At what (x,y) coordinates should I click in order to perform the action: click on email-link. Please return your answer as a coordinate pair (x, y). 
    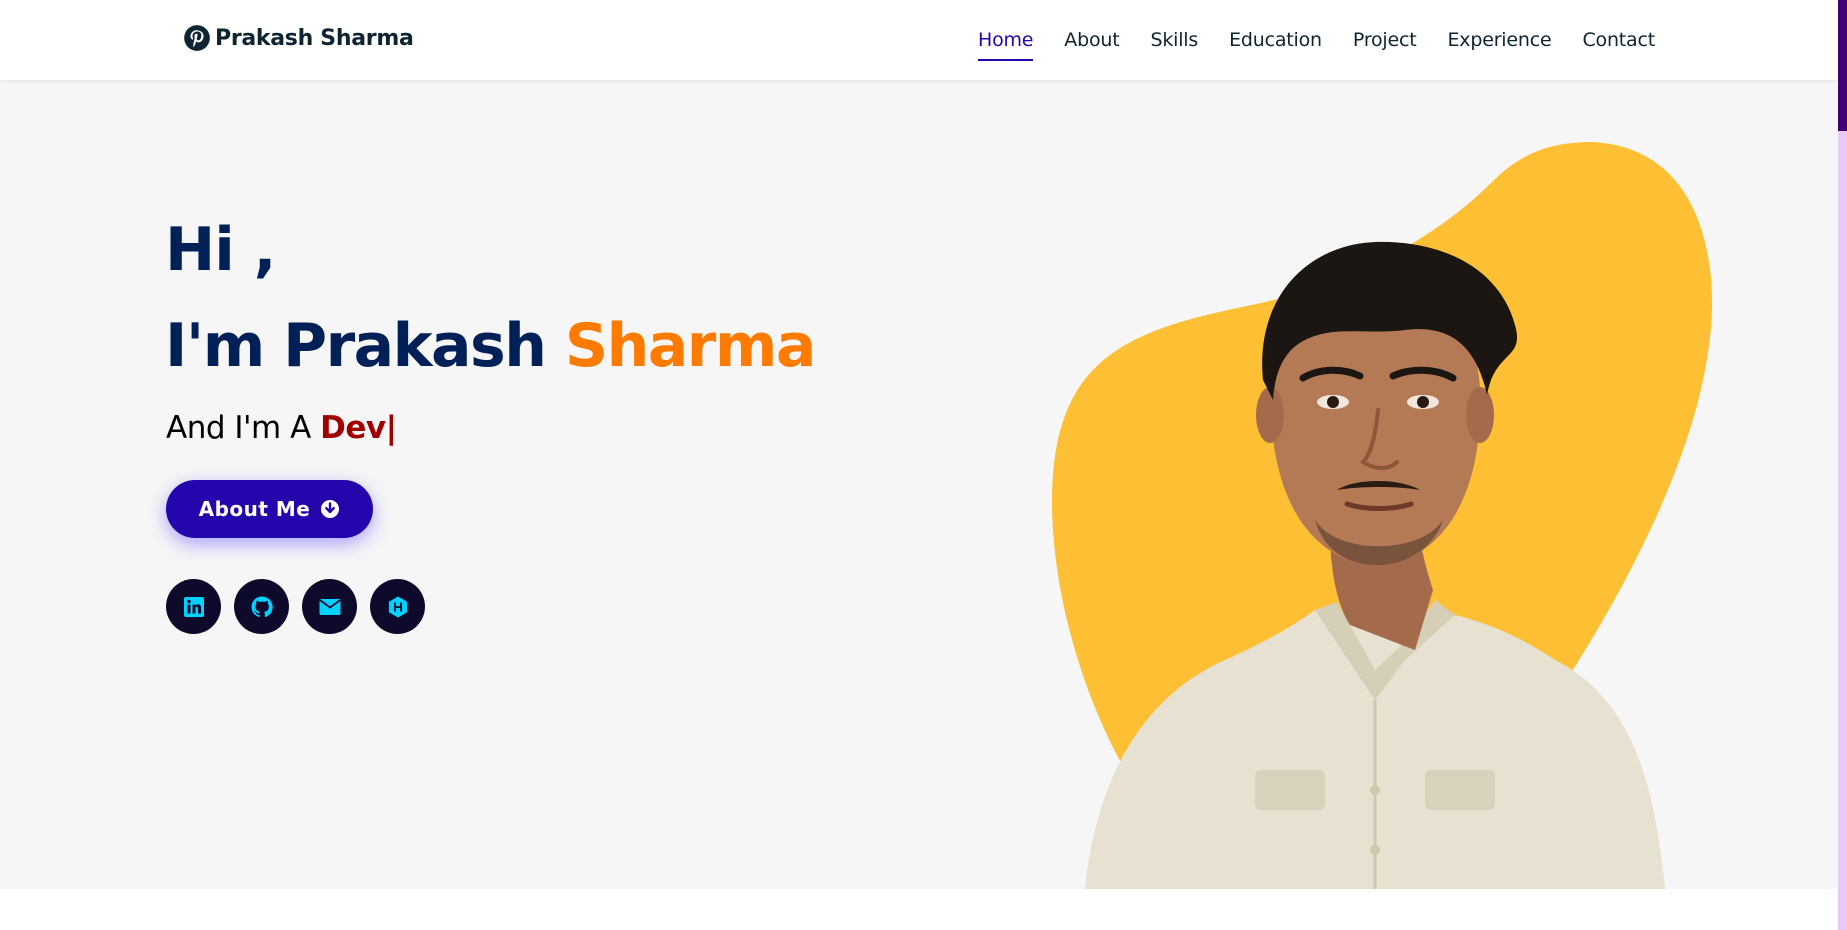
    Looking at the image, I should click on (329, 606).